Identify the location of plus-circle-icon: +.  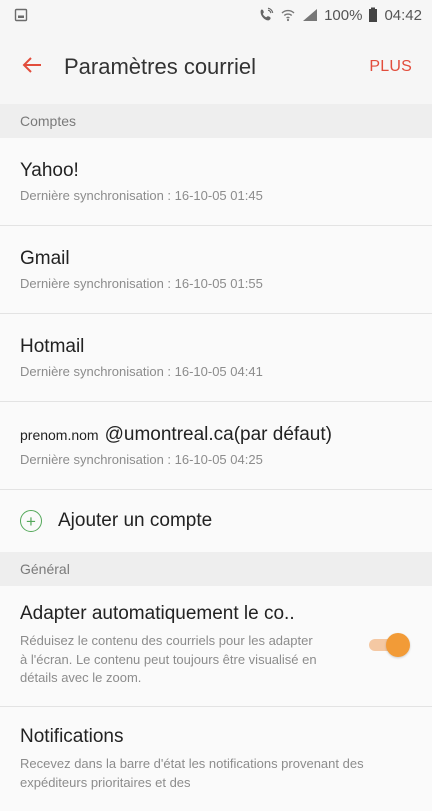
(31, 521).